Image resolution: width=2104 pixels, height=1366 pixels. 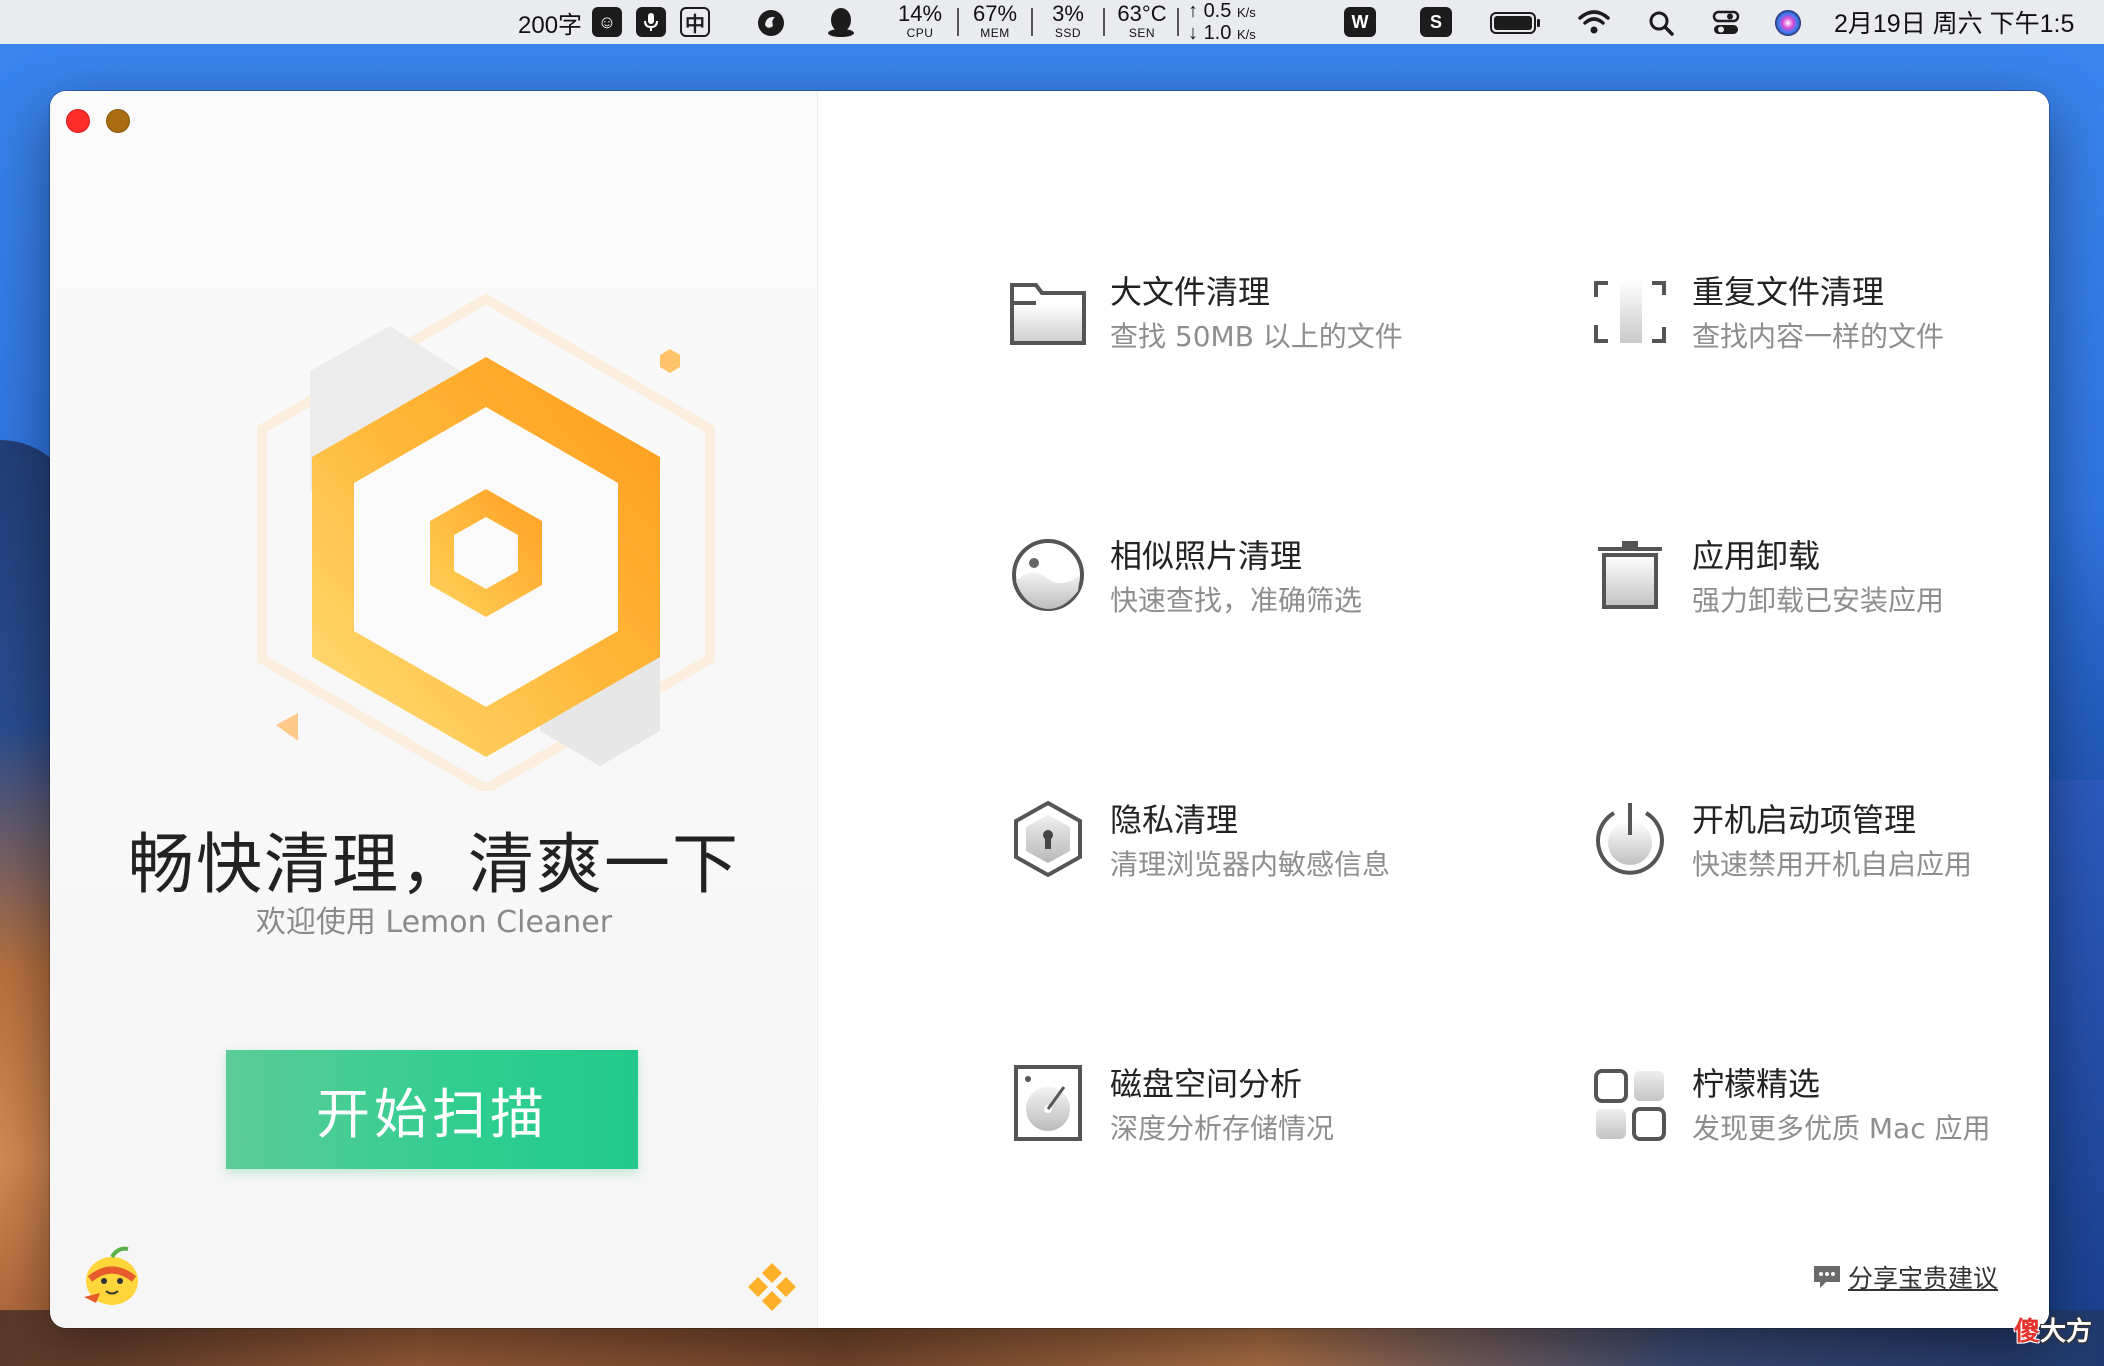 What do you see at coordinates (1048, 839) in the screenshot?
I see `privacy-shield-icon` at bounding box center [1048, 839].